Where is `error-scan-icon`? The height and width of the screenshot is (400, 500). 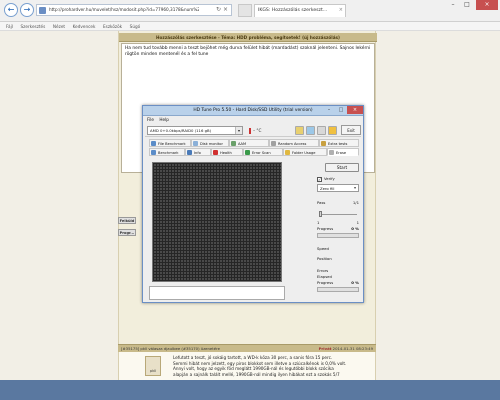
error-scan-icon is located at coordinates (247, 152).